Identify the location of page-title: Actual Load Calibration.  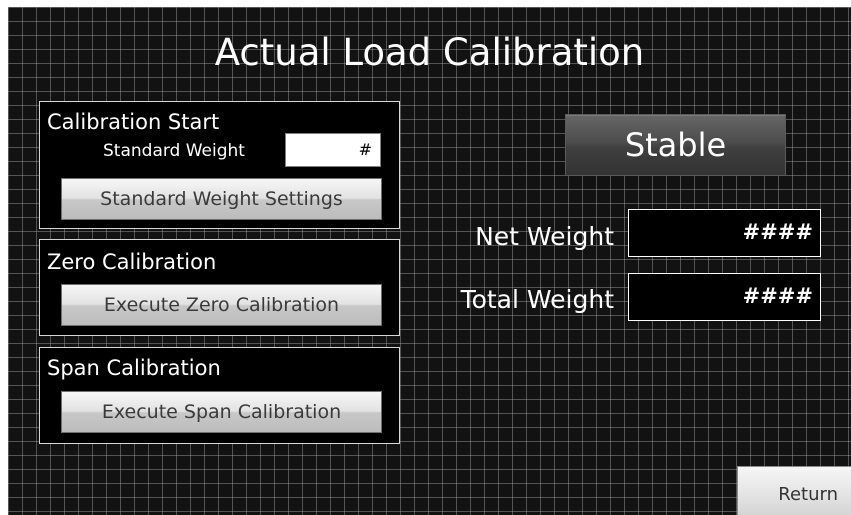
(429, 52).